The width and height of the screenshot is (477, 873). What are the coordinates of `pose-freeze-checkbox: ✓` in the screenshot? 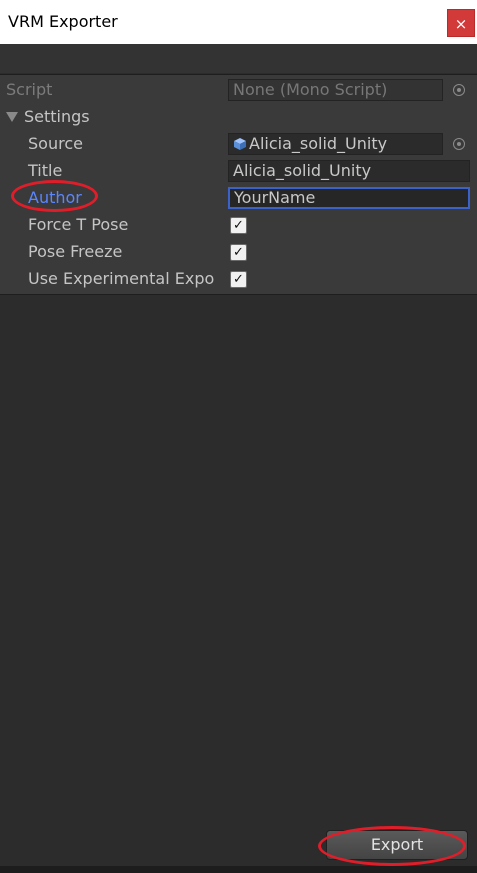 It's located at (238, 252).